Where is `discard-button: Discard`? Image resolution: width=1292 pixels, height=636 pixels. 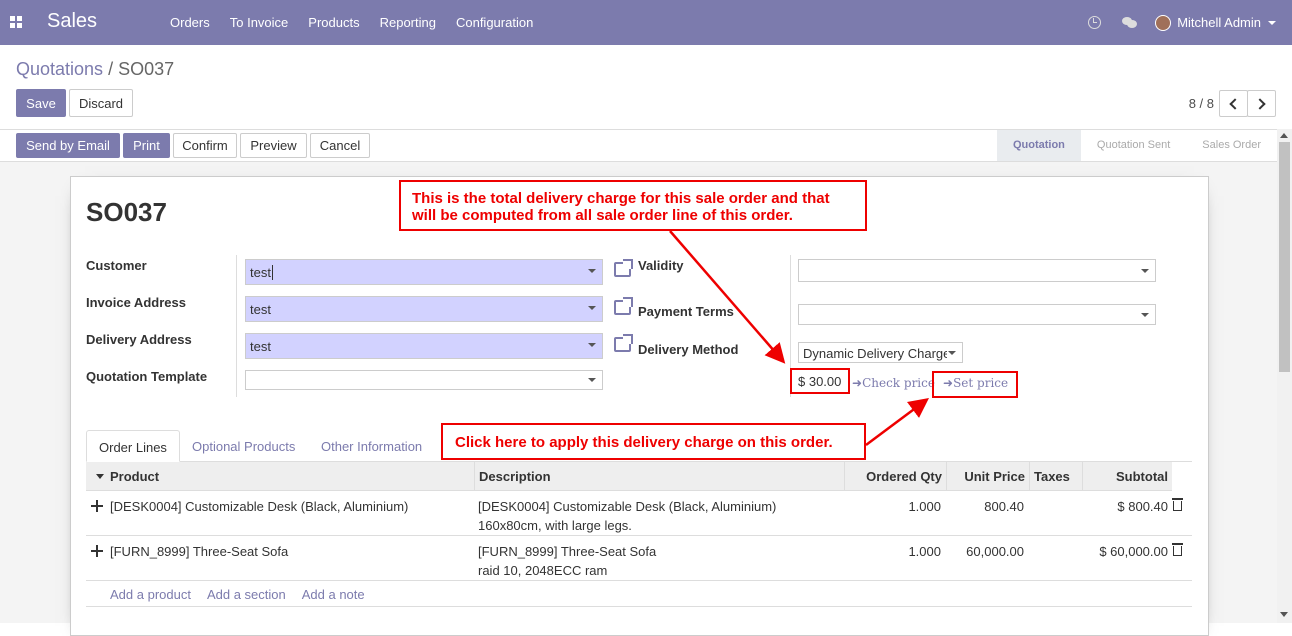
discard-button: Discard is located at coordinates (101, 103).